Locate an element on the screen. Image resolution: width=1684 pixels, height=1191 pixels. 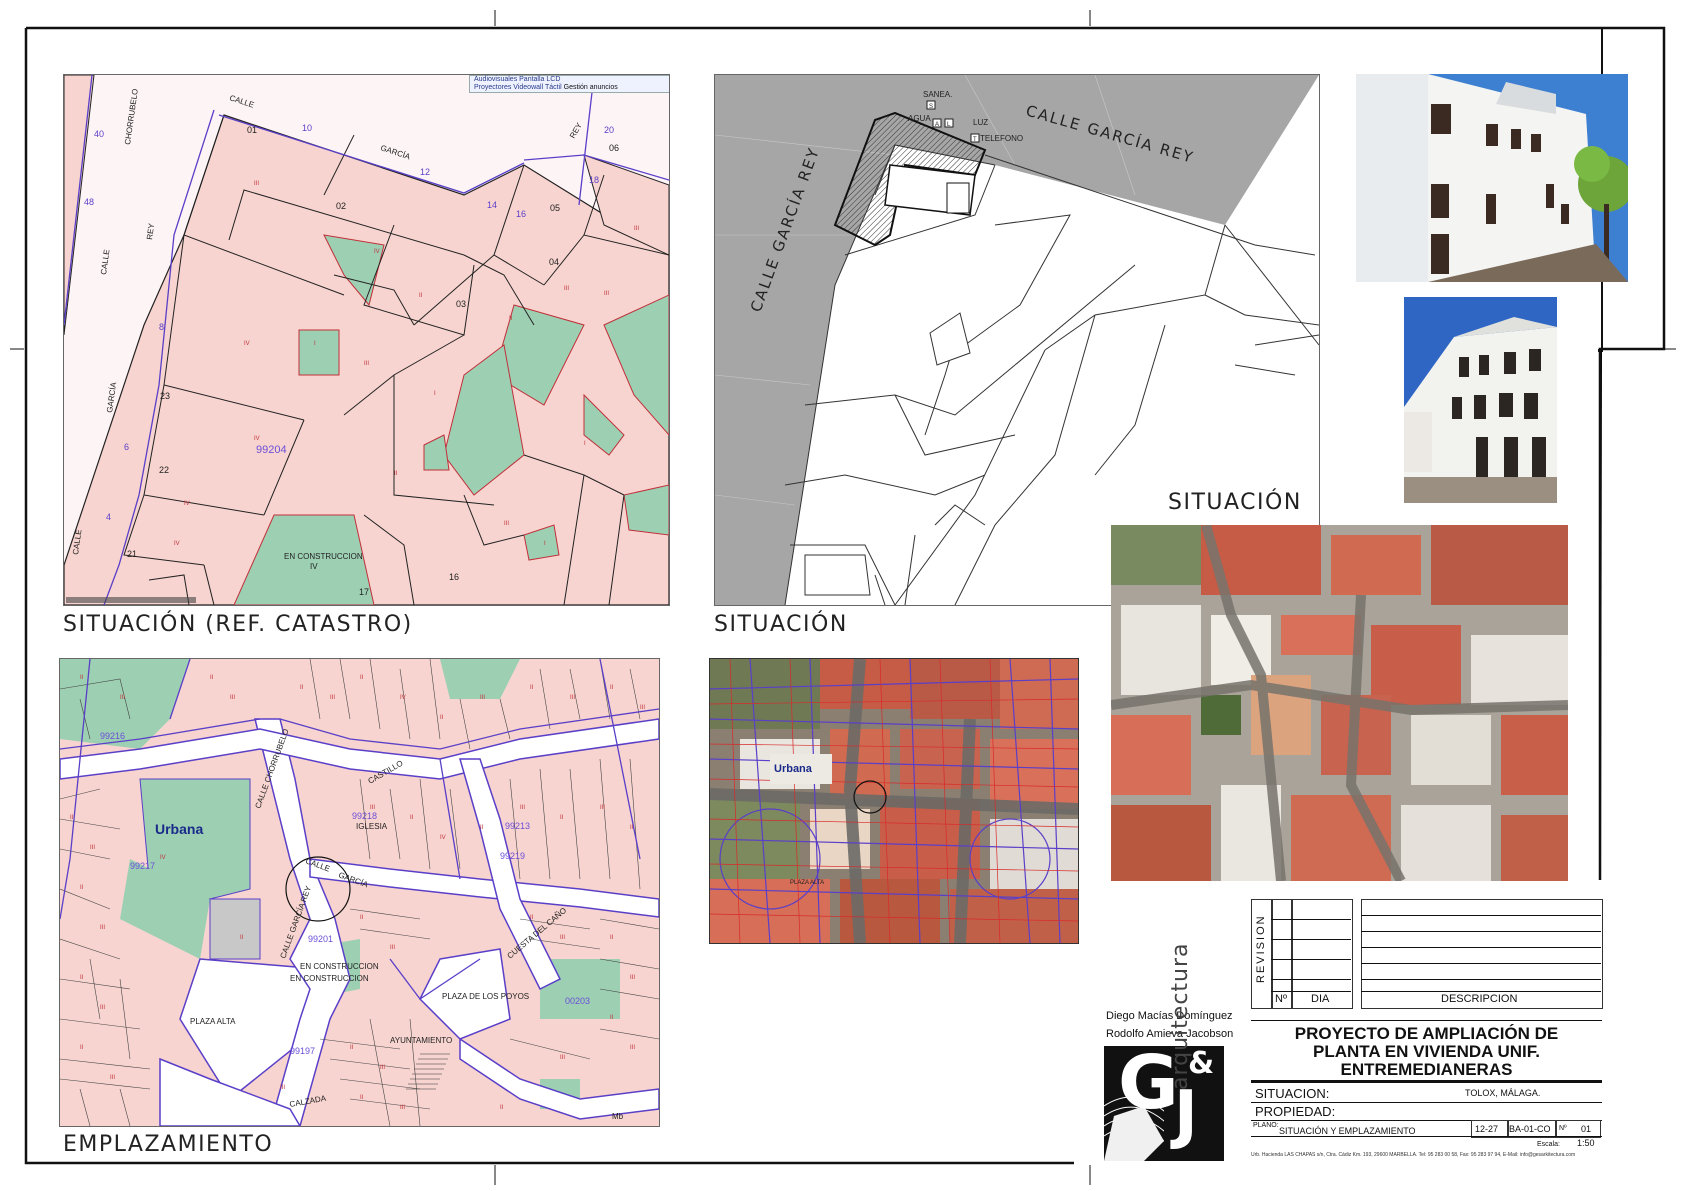
plano-code: BA-01-CO is located at coordinates (1530, 1129).